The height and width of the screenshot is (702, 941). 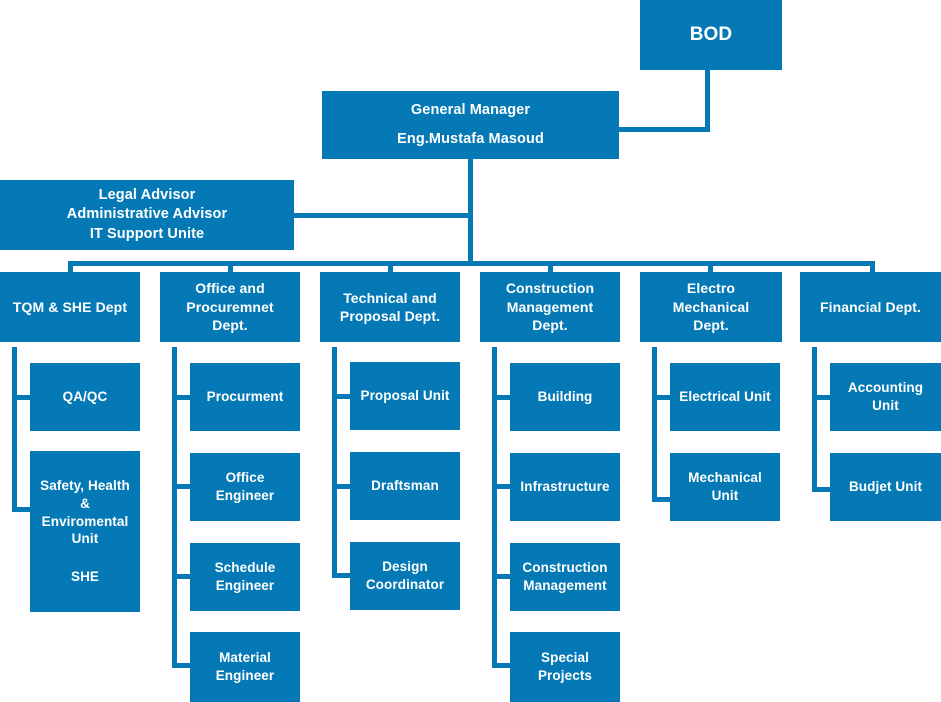 I want to click on connector-spine-col1, so click(x=14, y=429).